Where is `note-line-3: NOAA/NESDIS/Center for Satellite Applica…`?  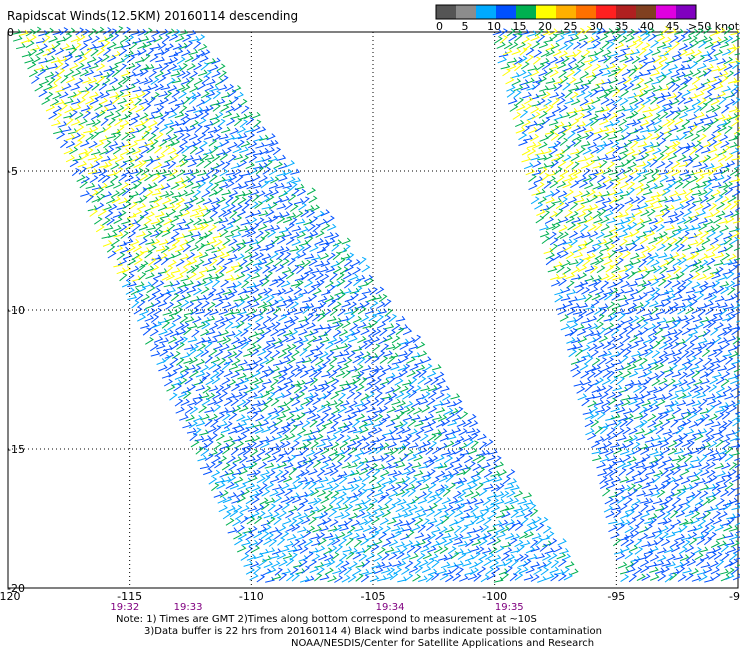 note-line-3: NOAA/NESDIS/Center for Satellite Applica… is located at coordinates (443, 643).